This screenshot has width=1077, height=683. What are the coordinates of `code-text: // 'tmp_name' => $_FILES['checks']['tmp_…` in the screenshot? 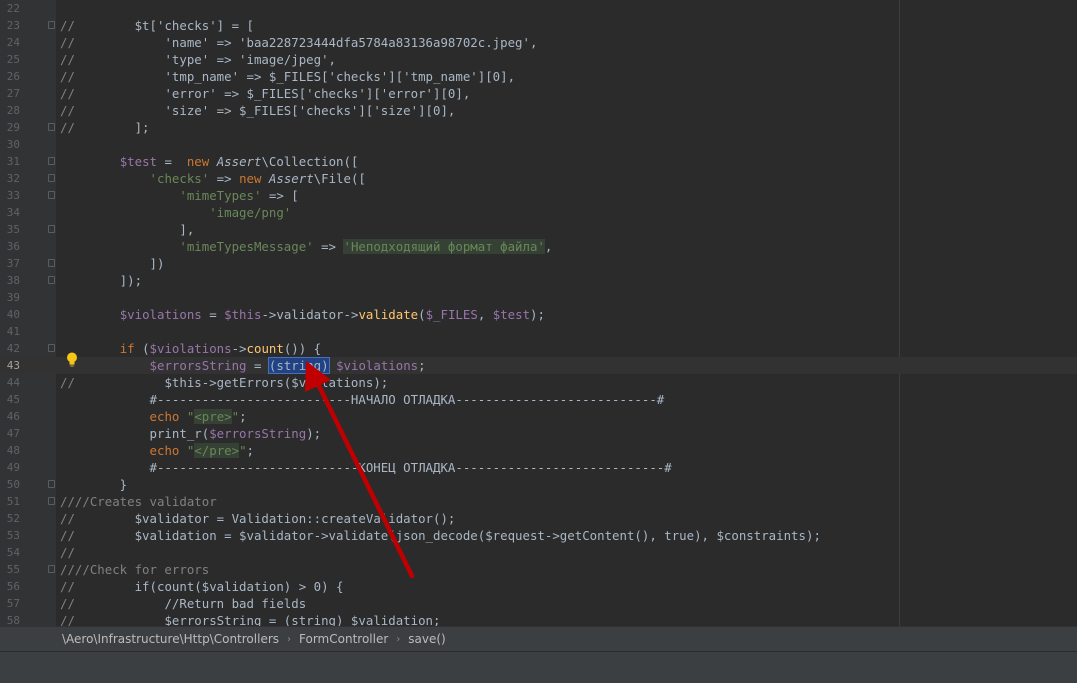 It's located at (287, 76).